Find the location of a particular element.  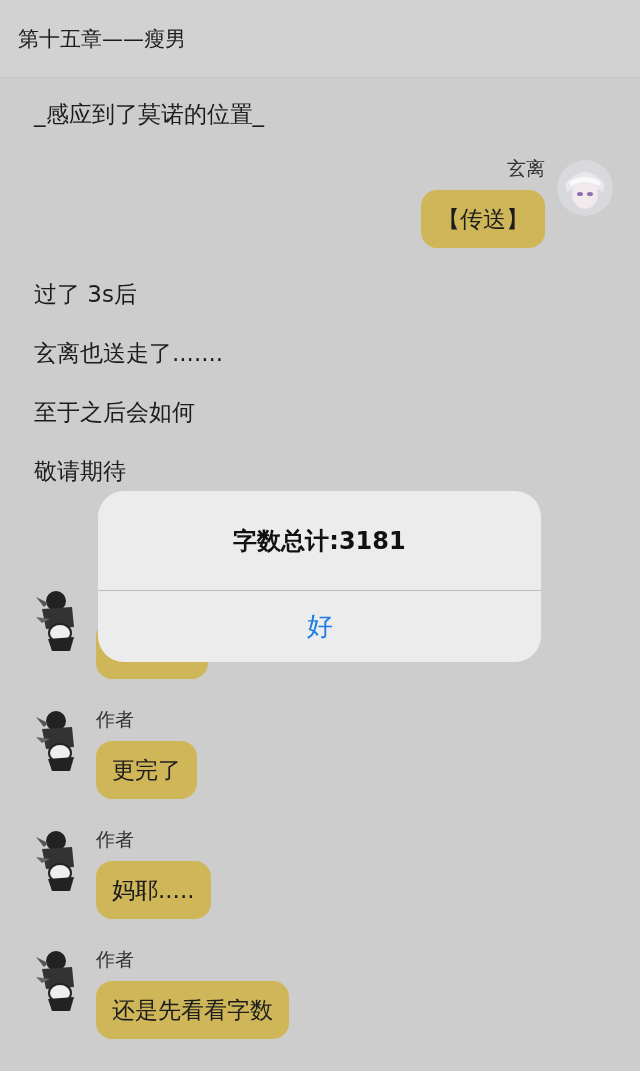

avatar-drawing is located at coordinates (585, 188).